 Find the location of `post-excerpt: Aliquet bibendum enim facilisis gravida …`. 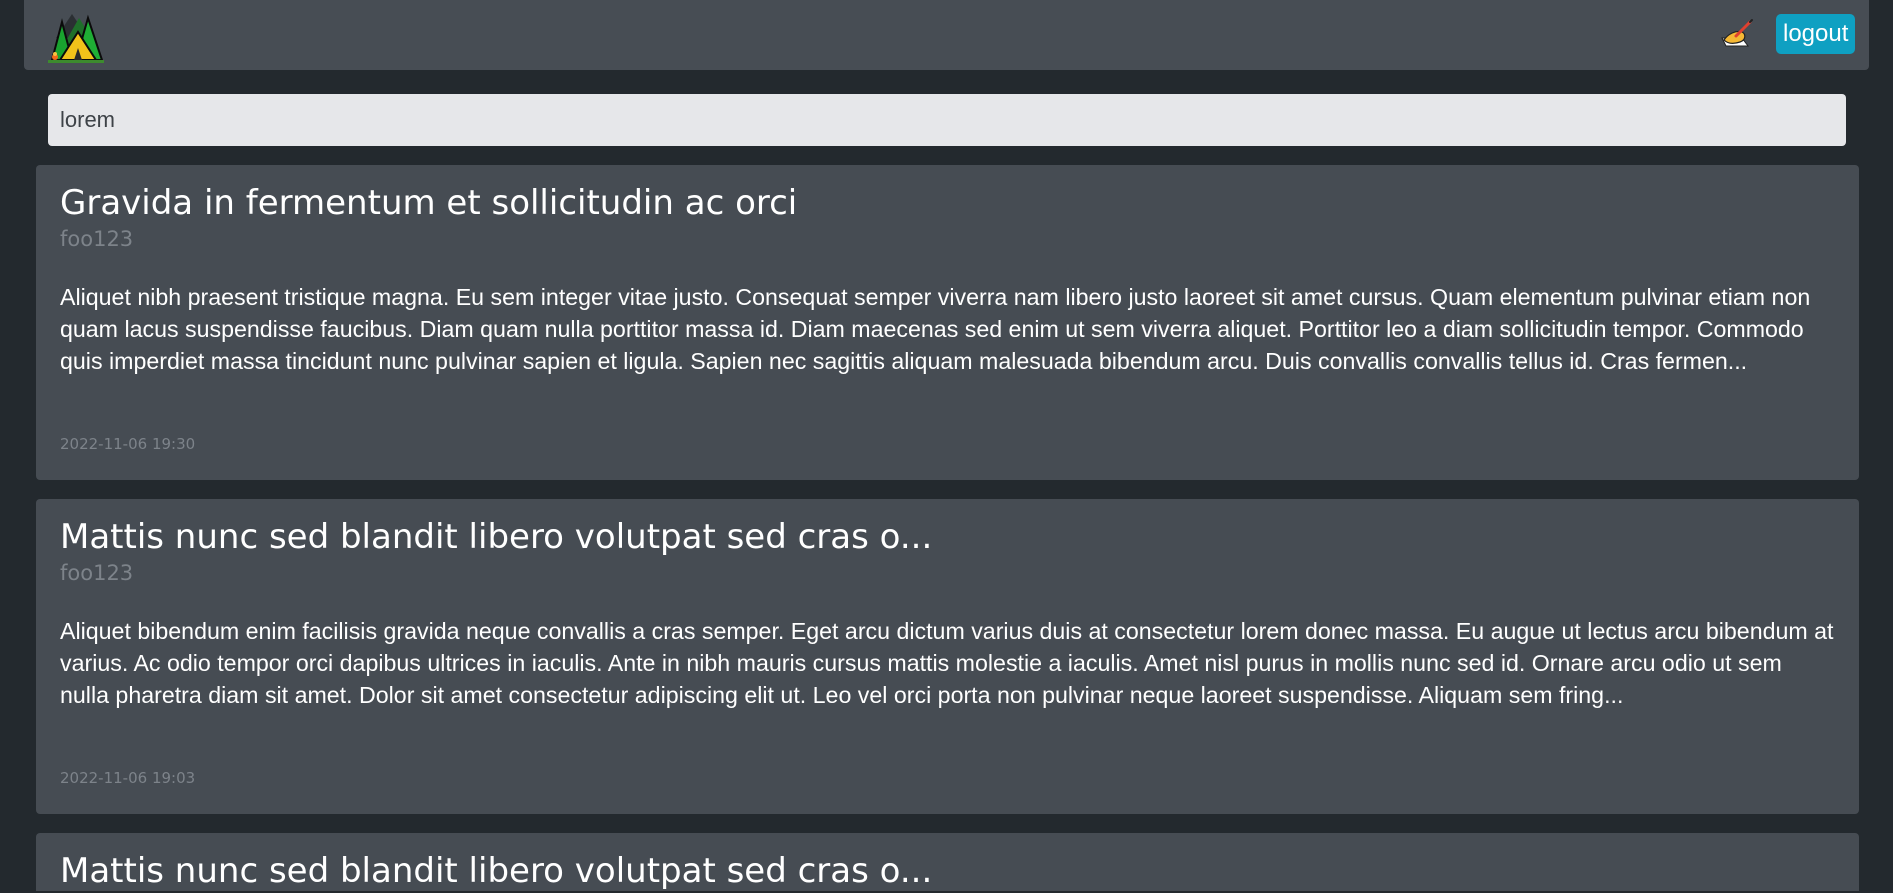

post-excerpt: Aliquet bibendum enim facilisis gravida … is located at coordinates (947, 663).